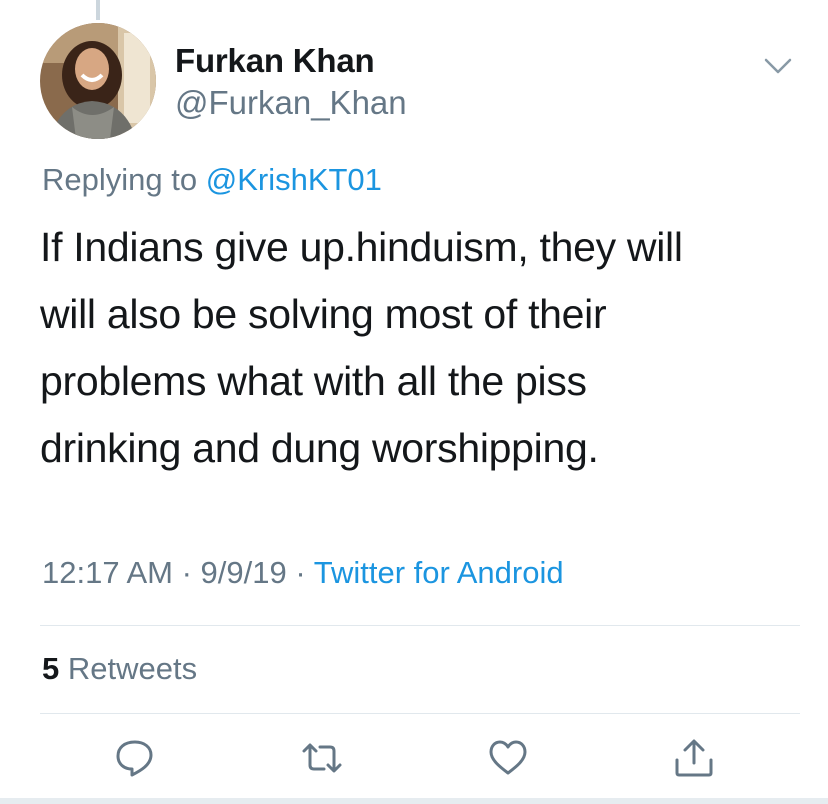  Describe the element at coordinates (132, 668) in the screenshot. I see `retweet-label: Retweets` at that location.